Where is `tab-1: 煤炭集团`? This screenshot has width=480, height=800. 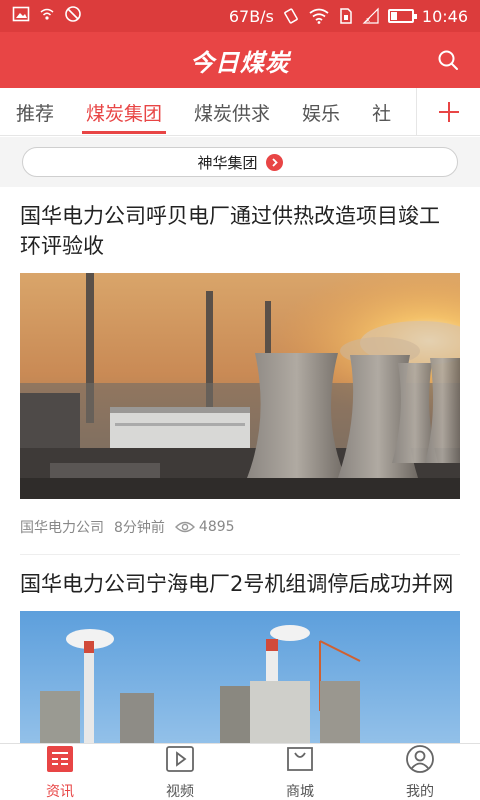
tab-1: 煤炭集团 is located at coordinates (124, 112).